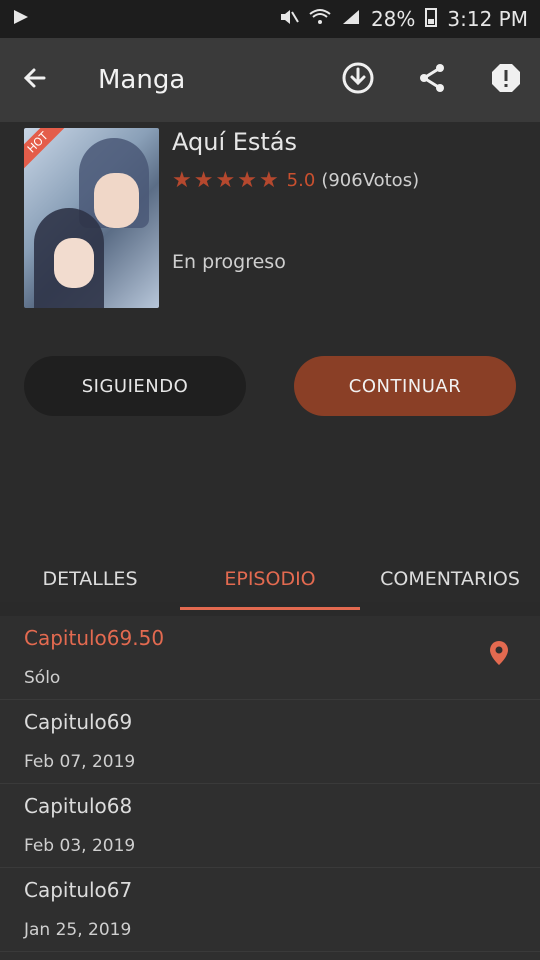 The height and width of the screenshot is (960, 540). Describe the element at coordinates (21, 19) in the screenshot. I see `app-icon` at that location.